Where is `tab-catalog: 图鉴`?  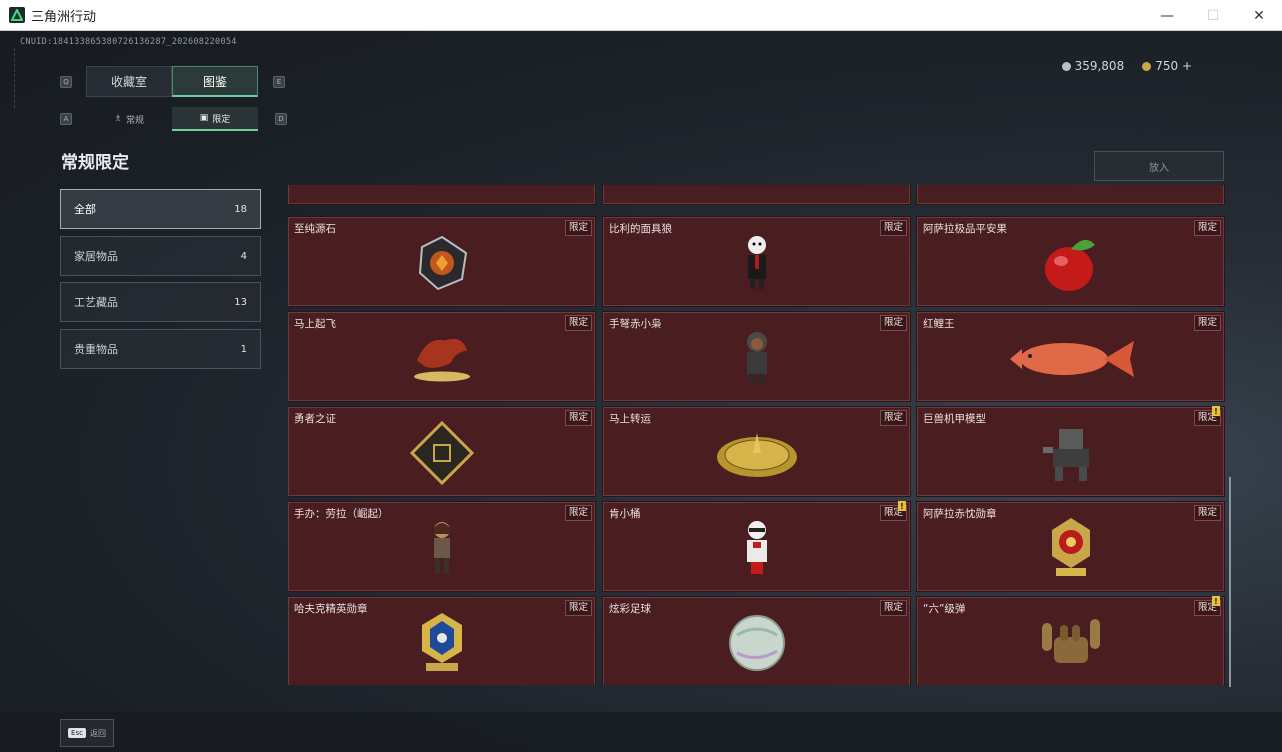 tab-catalog: 图鉴 is located at coordinates (215, 81).